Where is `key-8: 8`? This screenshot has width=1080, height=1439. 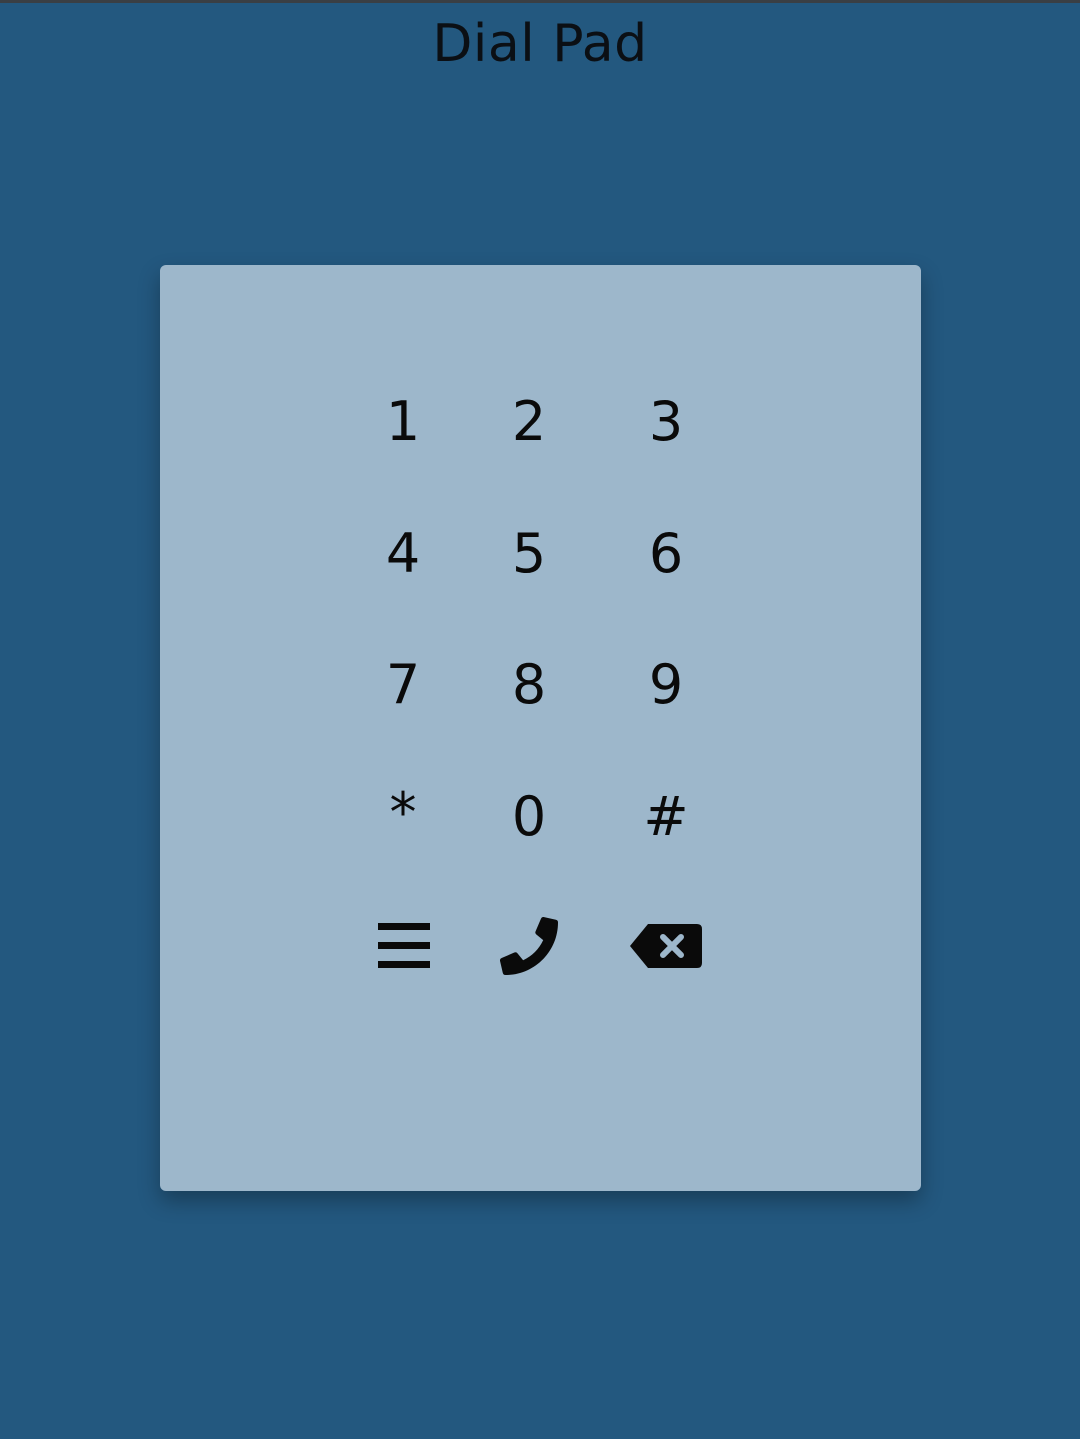
key-8: 8 is located at coordinates (529, 685).